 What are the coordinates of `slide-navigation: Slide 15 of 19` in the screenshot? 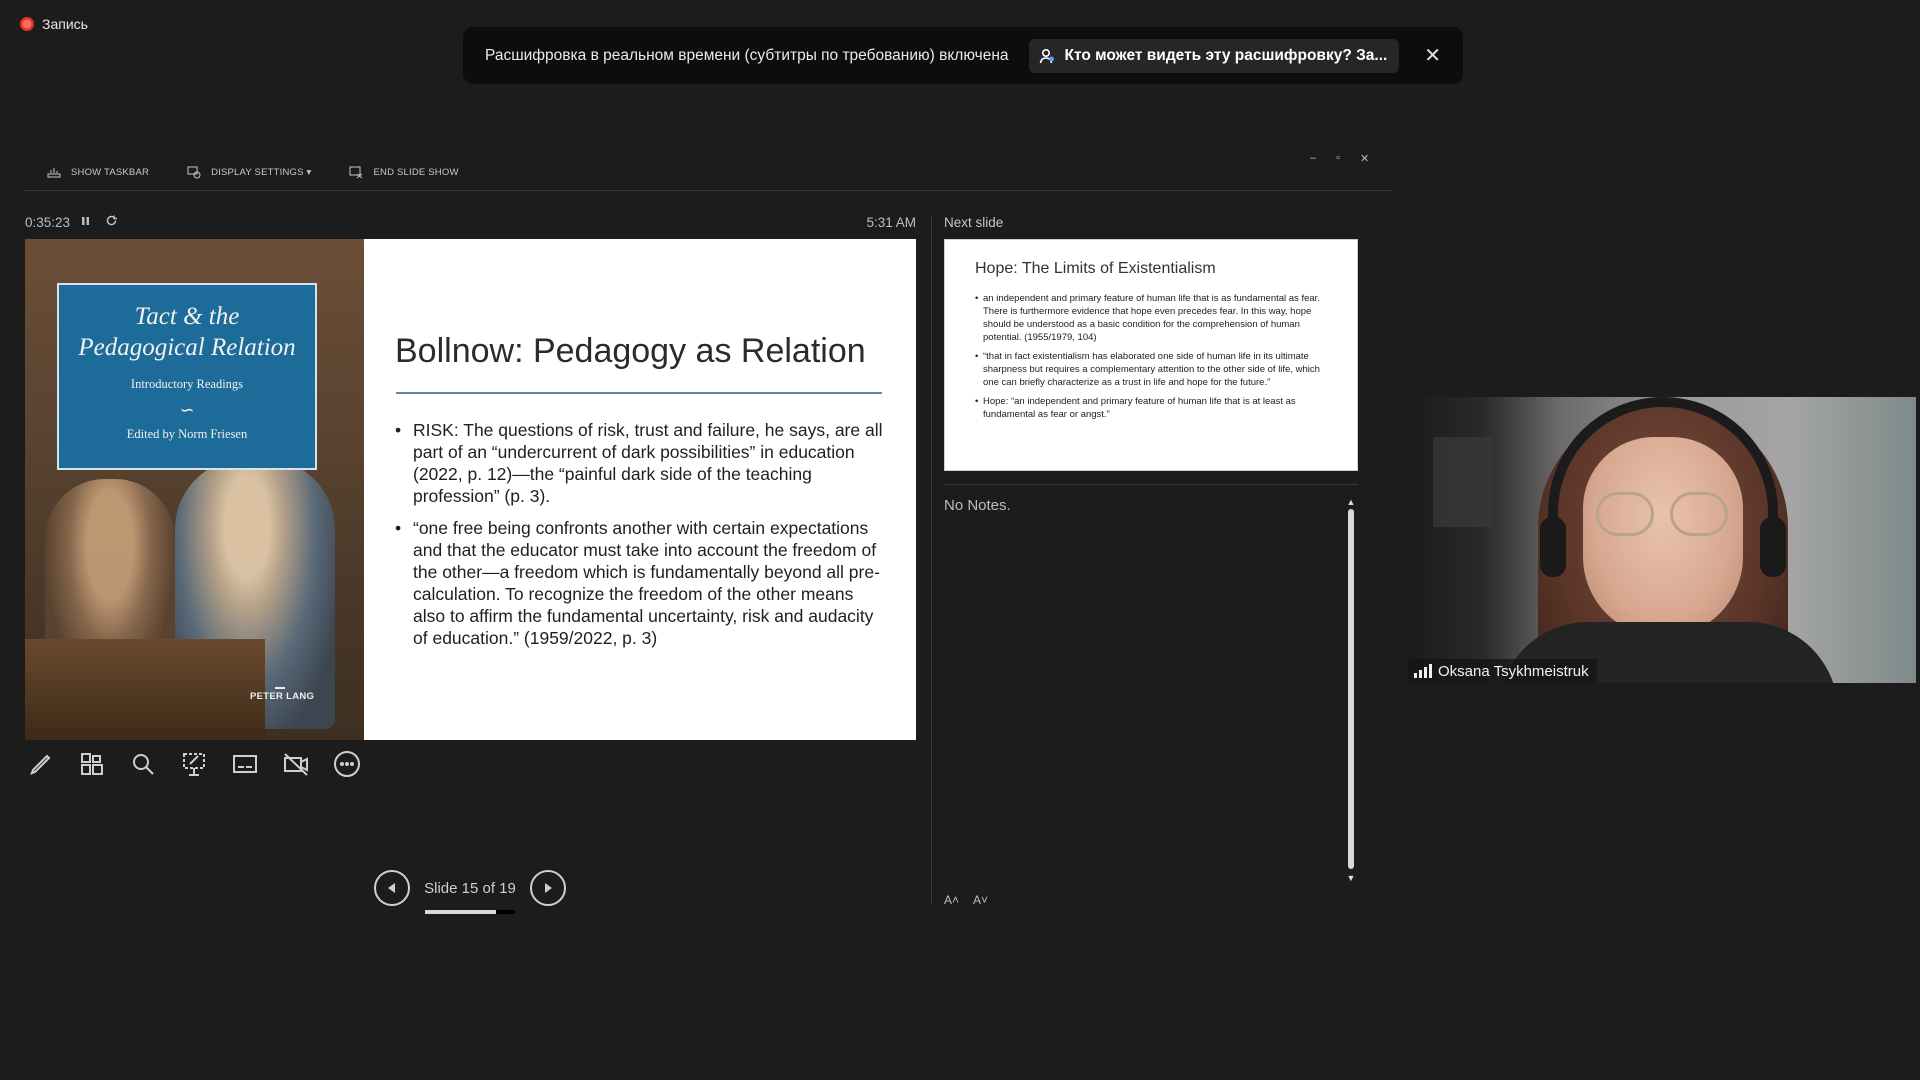 It's located at (470, 892).